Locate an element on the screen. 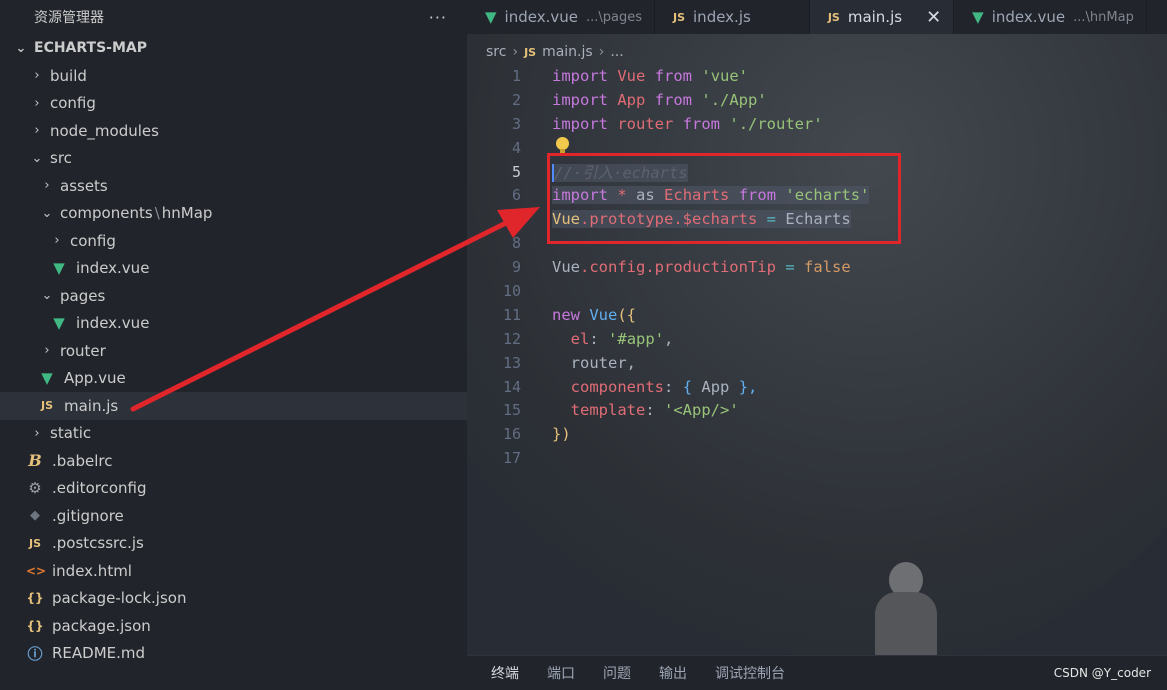 This screenshot has width=1167, height=690. tree-item-hnmap-config: › config is located at coordinates (233, 241).